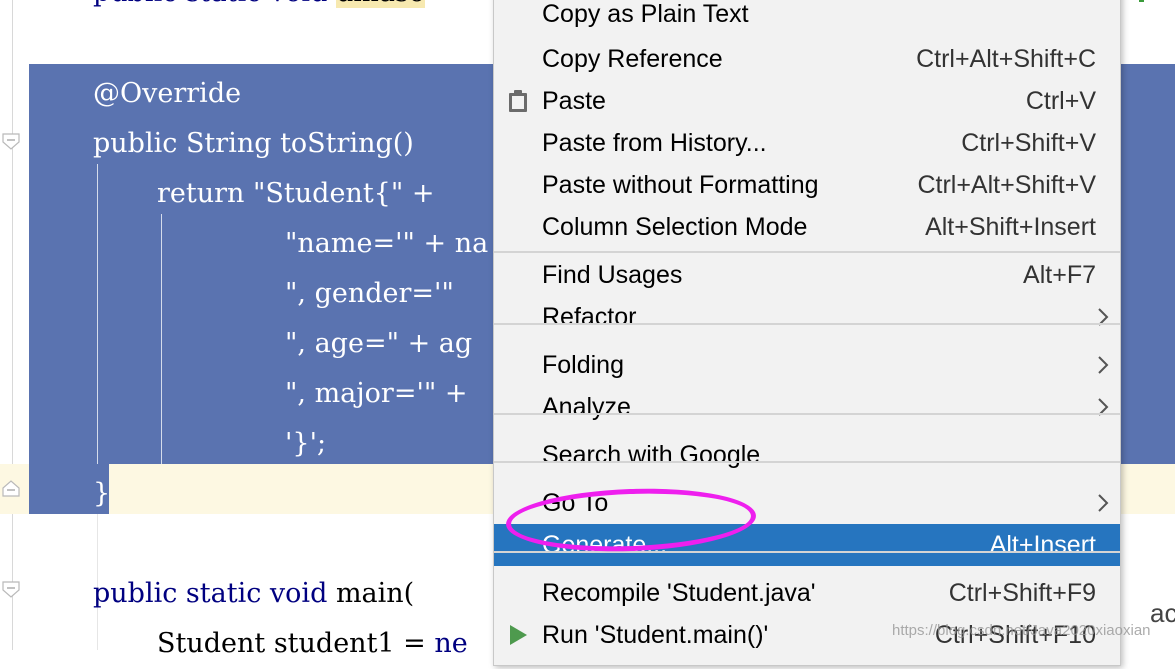 This screenshot has width=1175, height=669. I want to click on menu-item-find-usages: Find Usages Alt+F7, so click(807, 275).